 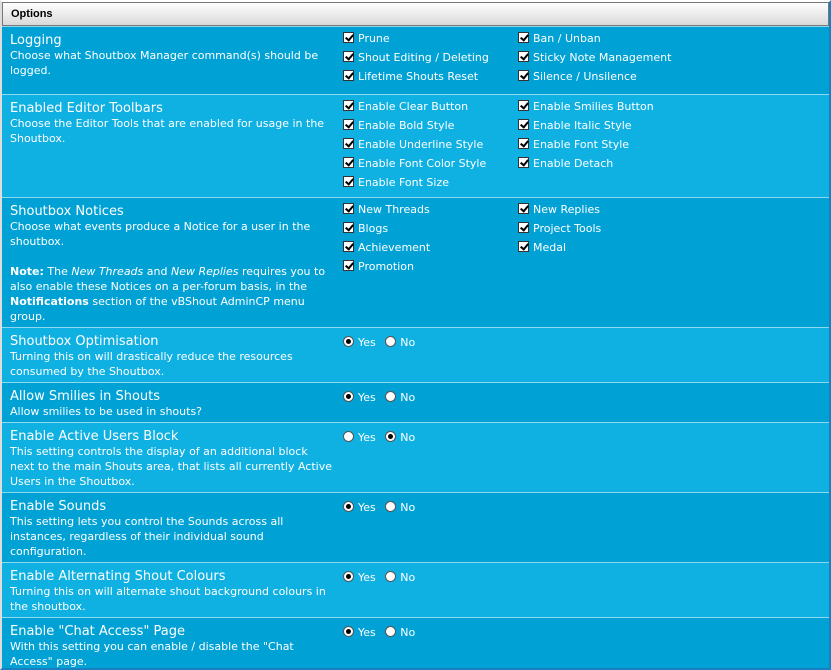 What do you see at coordinates (36, 40) in the screenshot?
I see `setting-title: Logging` at bounding box center [36, 40].